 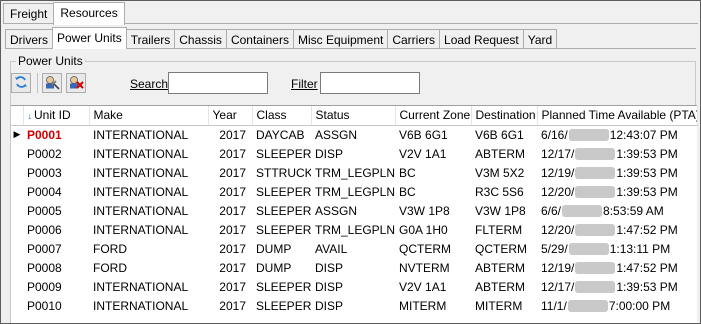 What do you see at coordinates (340, 39) in the screenshot?
I see `tab-misc-equipment: Misc Equipment` at bounding box center [340, 39].